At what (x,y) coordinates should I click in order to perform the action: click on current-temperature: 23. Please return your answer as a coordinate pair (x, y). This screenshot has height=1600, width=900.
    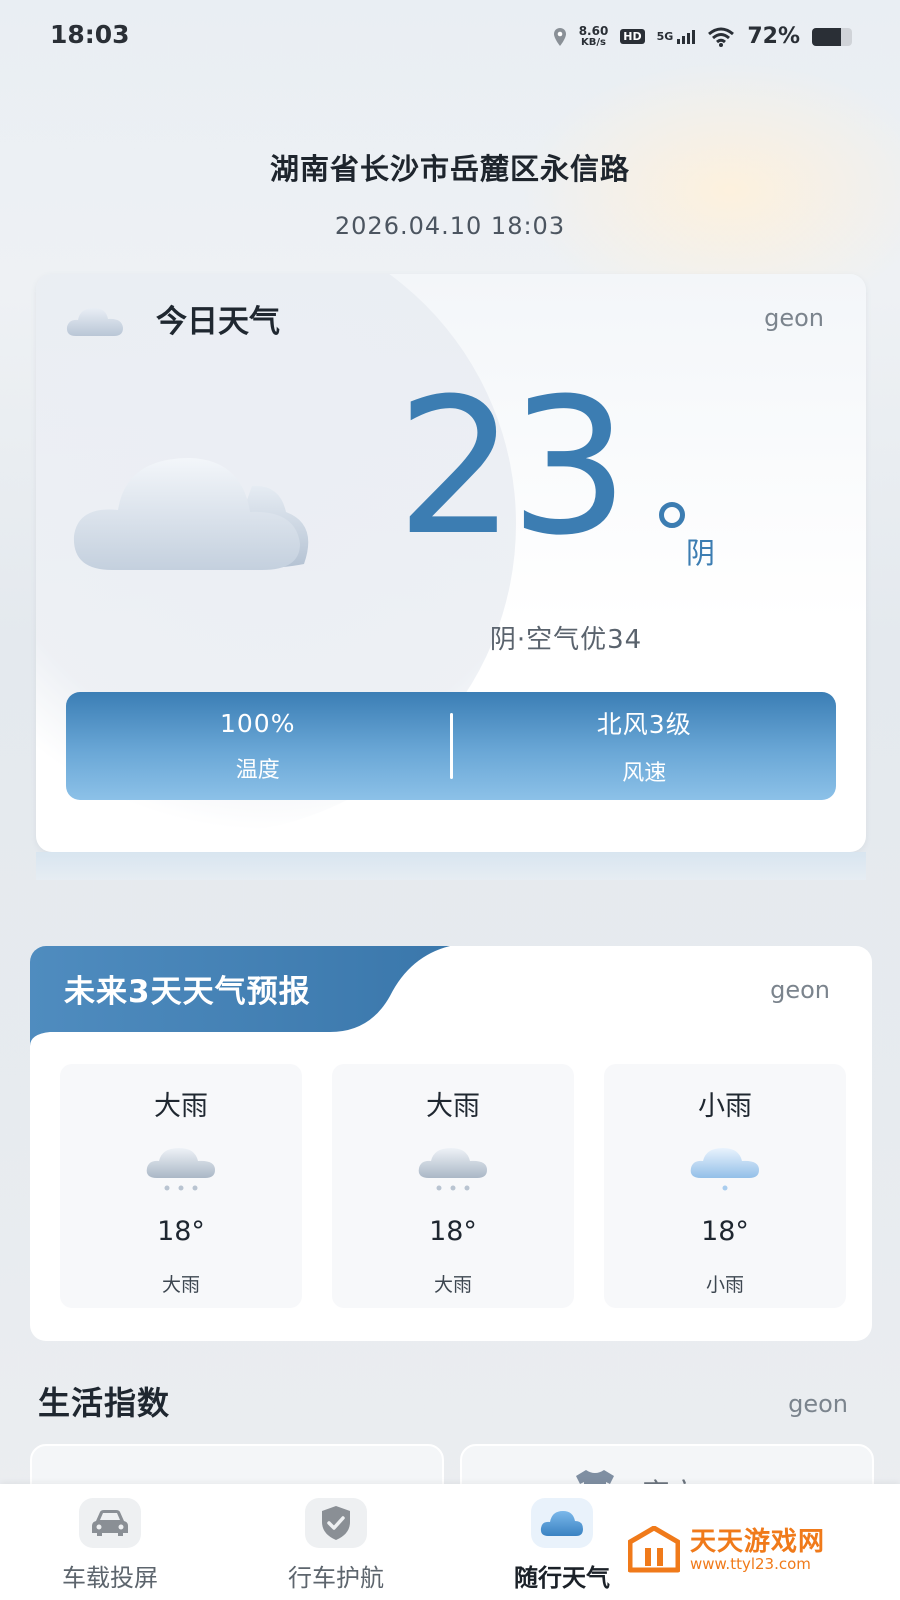
    Looking at the image, I should click on (512, 467).